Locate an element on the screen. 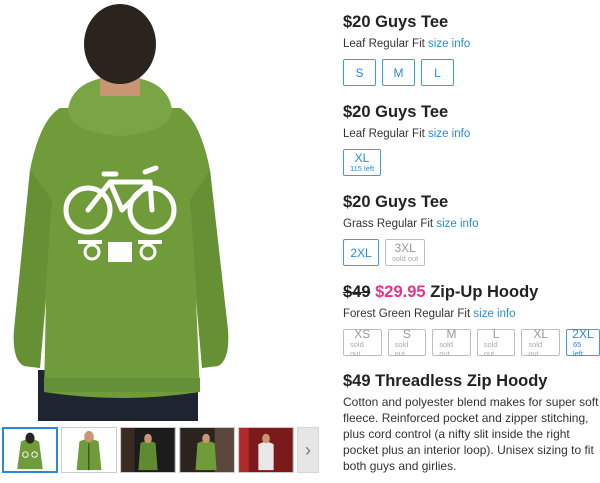  size-options: S M L is located at coordinates (406, 72).